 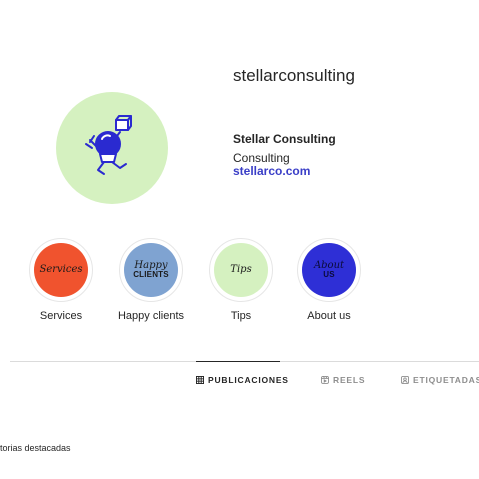 I want to click on highlight-services: Services Services, so click(x=61, y=280).